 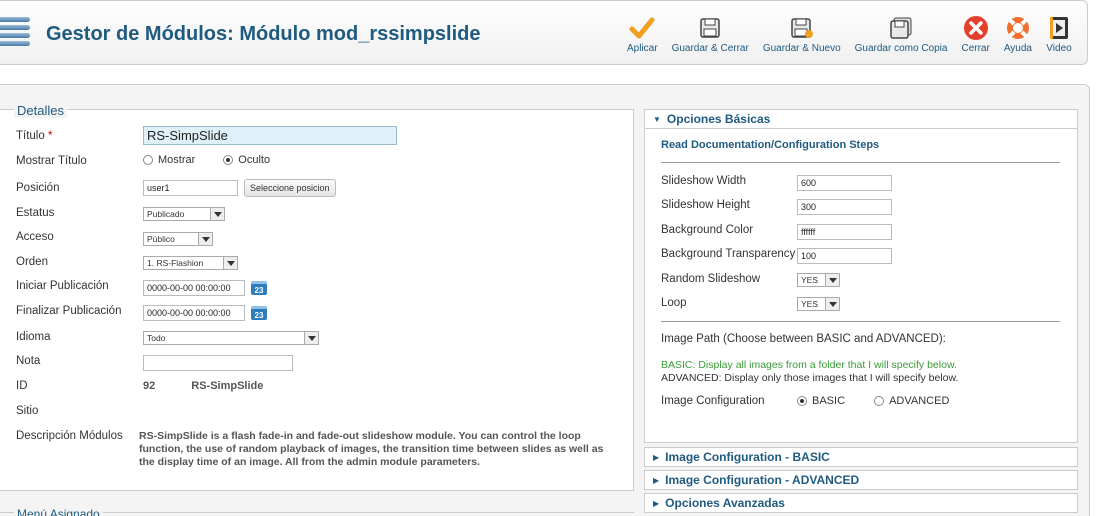 What do you see at coordinates (184, 214) in the screenshot?
I see `status-select: Publicado` at bounding box center [184, 214].